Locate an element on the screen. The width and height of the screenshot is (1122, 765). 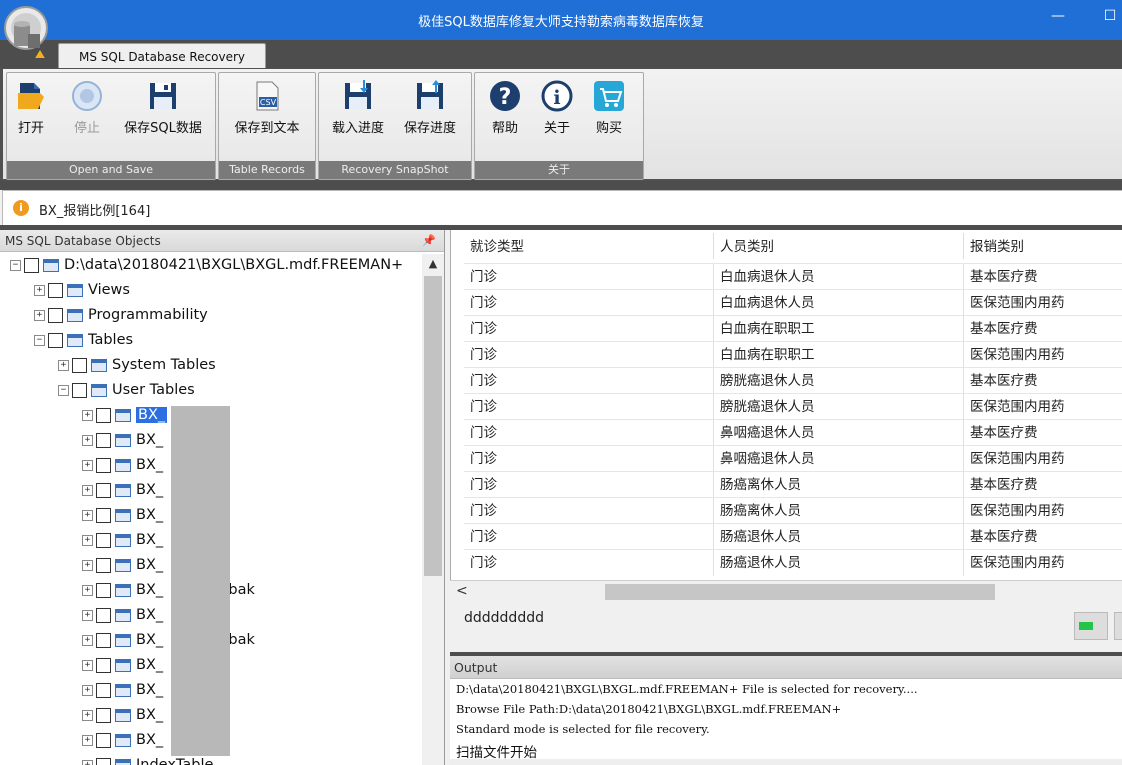
column-header: 人员类别 is located at coordinates (839, 246).